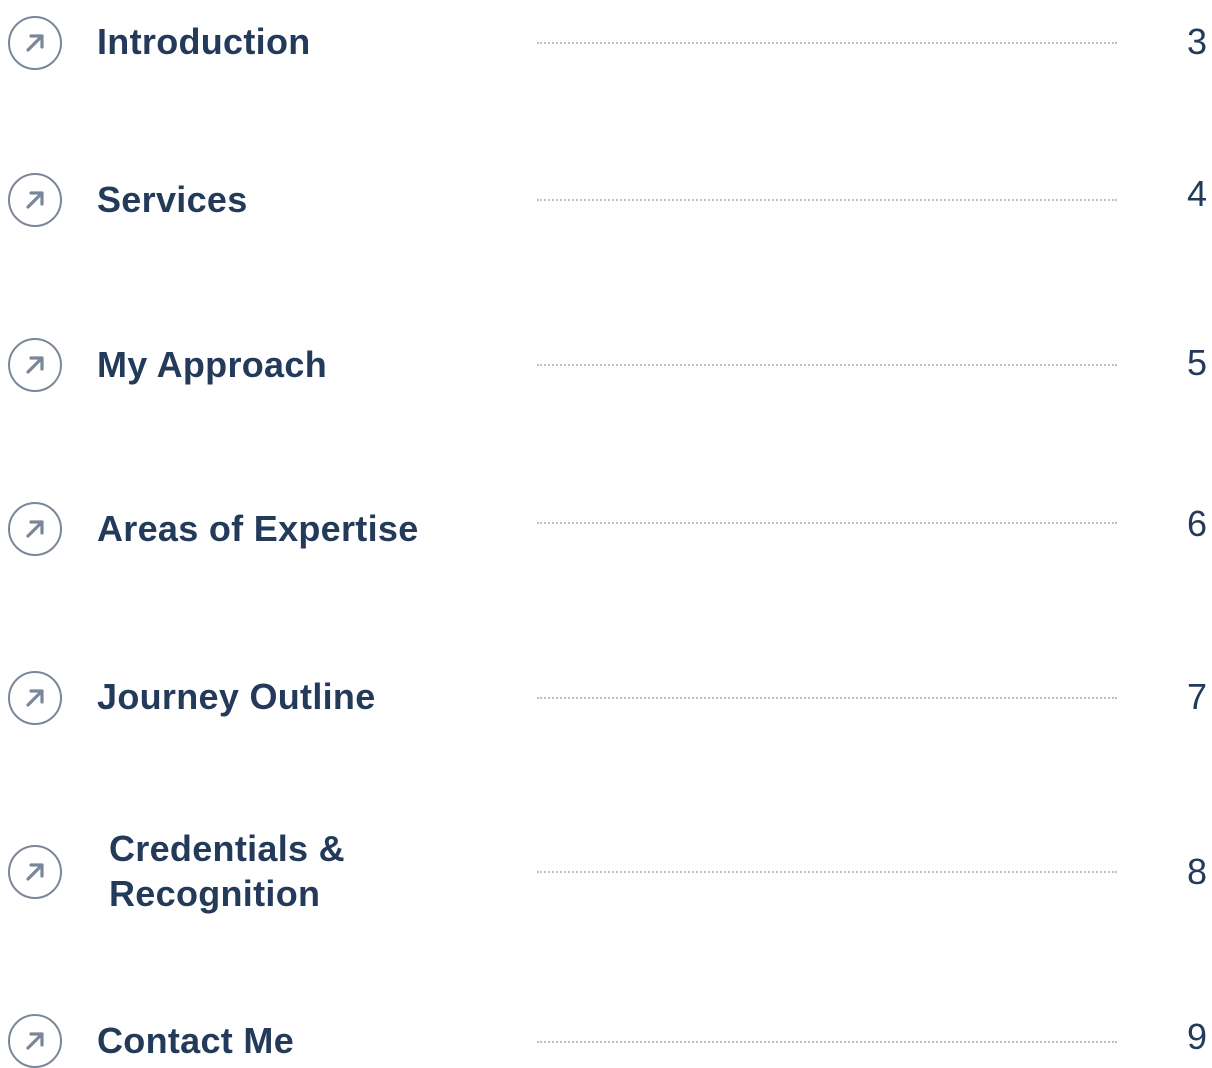 The image size is (1212, 1068). Describe the element at coordinates (1196, 696) in the screenshot. I see `toc-page-number: 7` at that location.